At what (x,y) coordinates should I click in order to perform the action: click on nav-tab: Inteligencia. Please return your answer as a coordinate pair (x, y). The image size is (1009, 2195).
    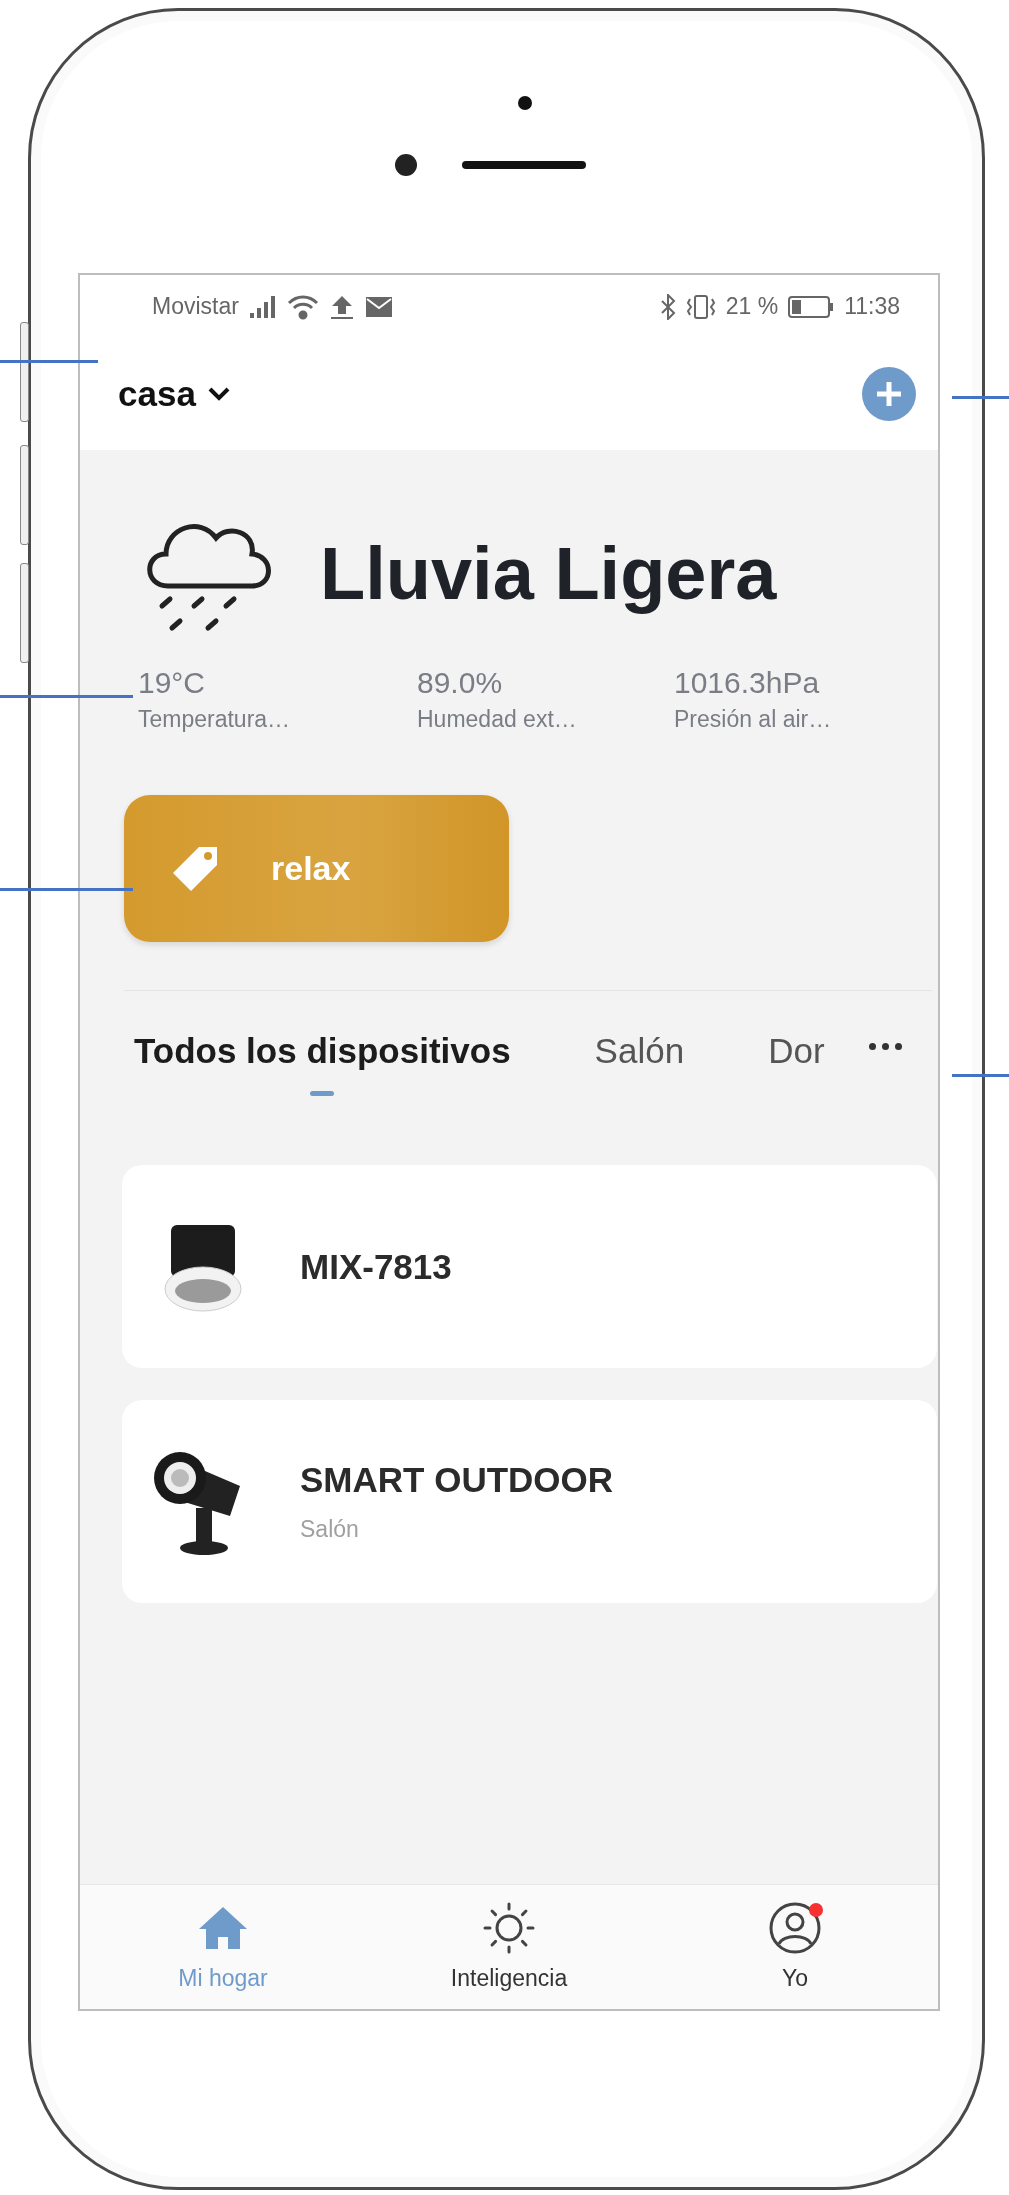
    Looking at the image, I should click on (509, 1947).